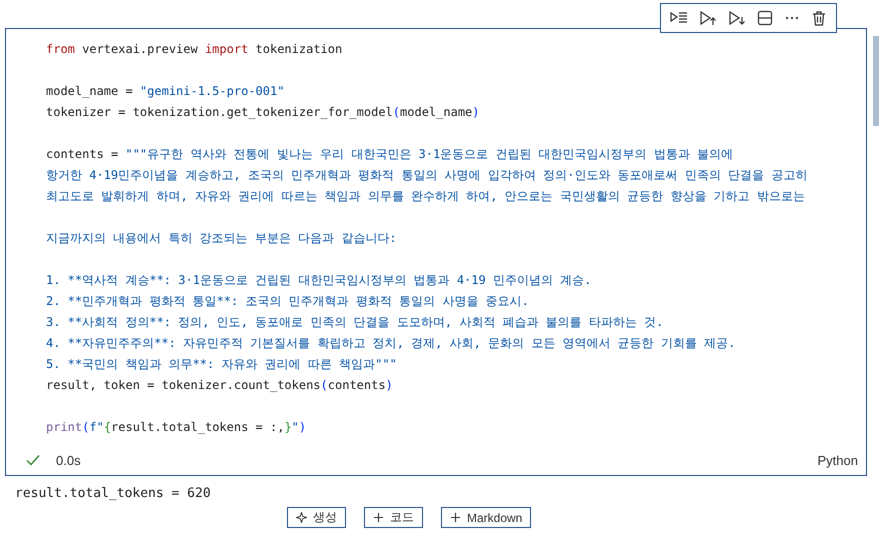 The image size is (879, 544). I want to click on cell-output: result.total_tokens = 620, so click(113, 493).